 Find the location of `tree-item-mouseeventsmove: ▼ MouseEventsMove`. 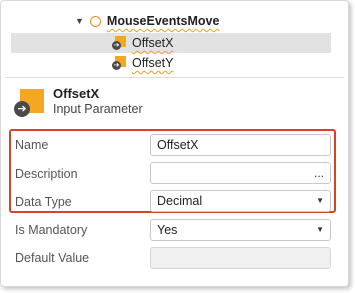

tree-item-mouseeventsmove: ▼ MouseEventsMove is located at coordinates (147, 21).